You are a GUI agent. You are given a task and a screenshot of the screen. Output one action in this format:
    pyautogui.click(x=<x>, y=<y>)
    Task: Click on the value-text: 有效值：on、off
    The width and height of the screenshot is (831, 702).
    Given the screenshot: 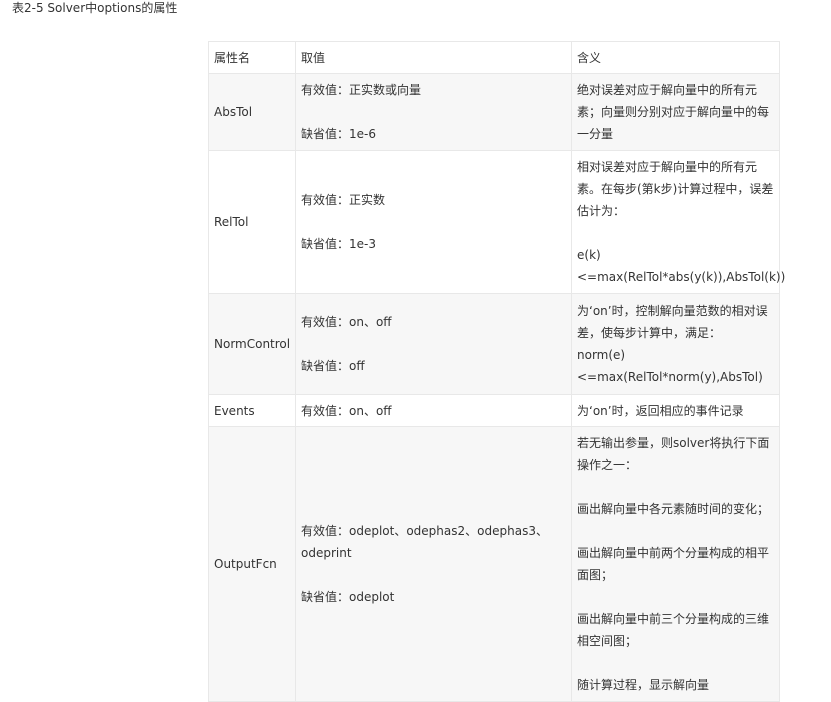 What is the action you would take?
    pyautogui.click(x=346, y=410)
    